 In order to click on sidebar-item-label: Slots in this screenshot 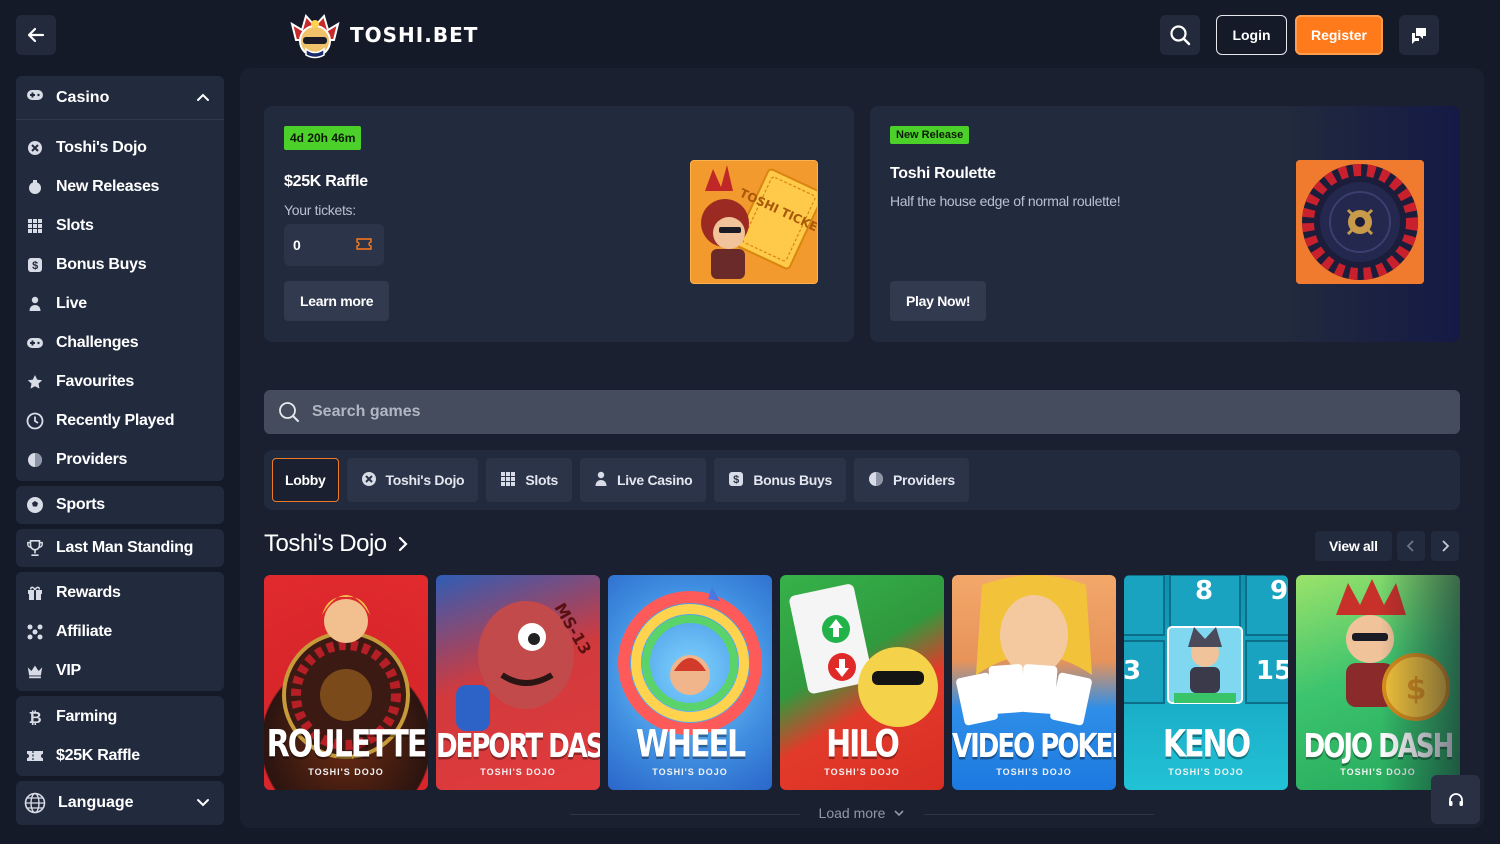, I will do `click(75, 225)`.